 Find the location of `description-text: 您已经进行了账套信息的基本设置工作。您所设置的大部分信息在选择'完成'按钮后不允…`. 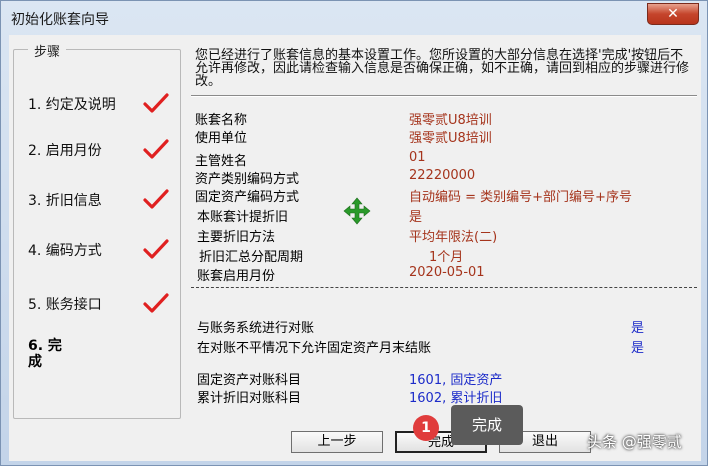

description-text: 您已经进行了账套信息的基本设置工作。您所设置的大部分信息在选择'完成'按钮后不允… is located at coordinates (442, 68).